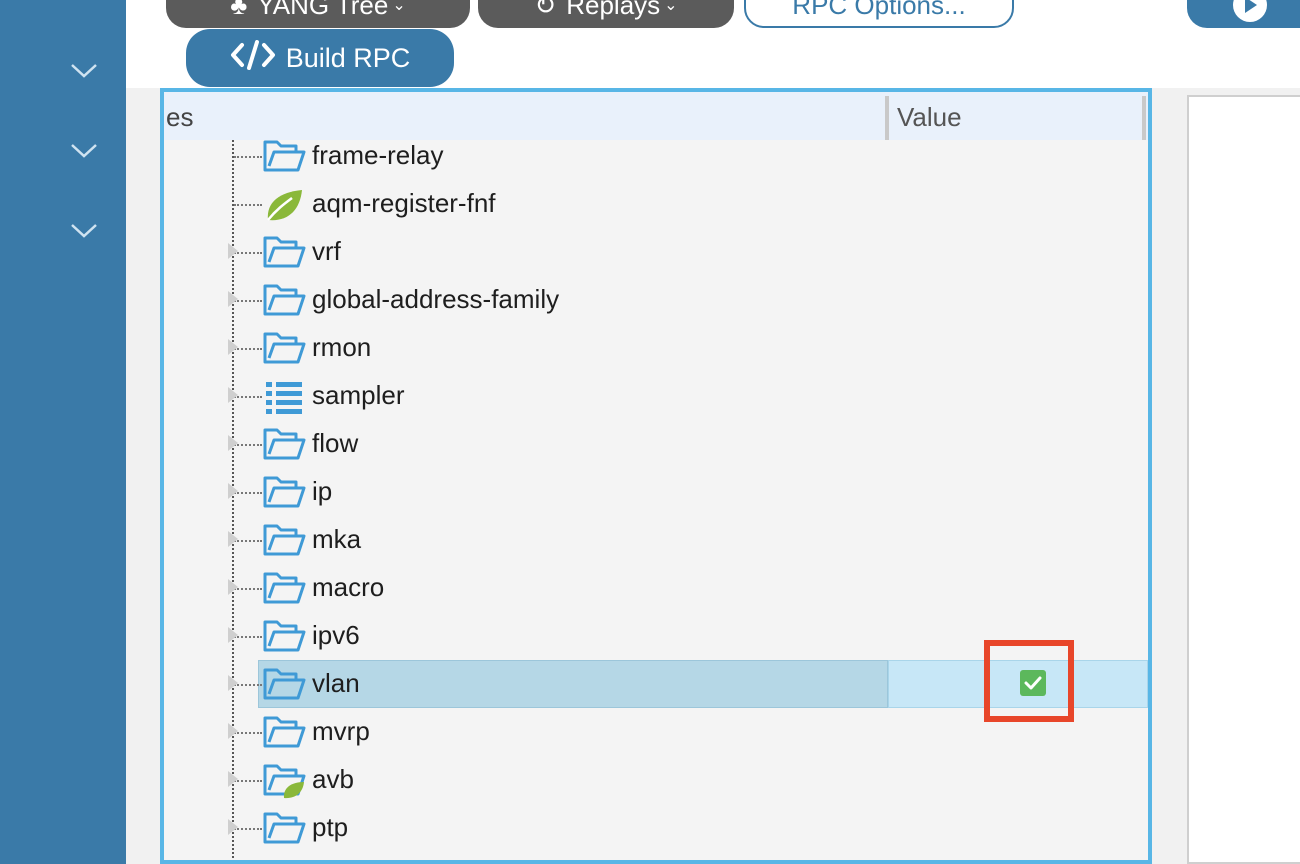 This screenshot has height=864, width=1300. Describe the element at coordinates (656, 540) in the screenshot. I see `tree-row-mka: mka` at that location.